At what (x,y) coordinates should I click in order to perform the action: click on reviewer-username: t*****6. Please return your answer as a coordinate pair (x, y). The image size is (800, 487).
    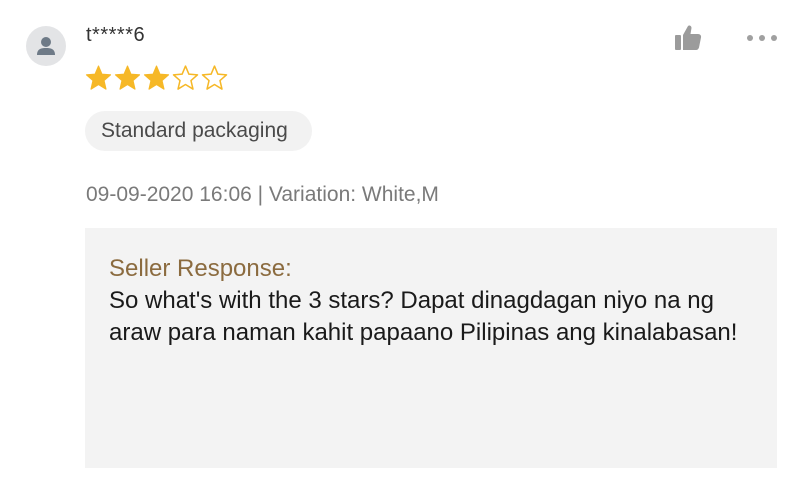
    Looking at the image, I should click on (116, 35).